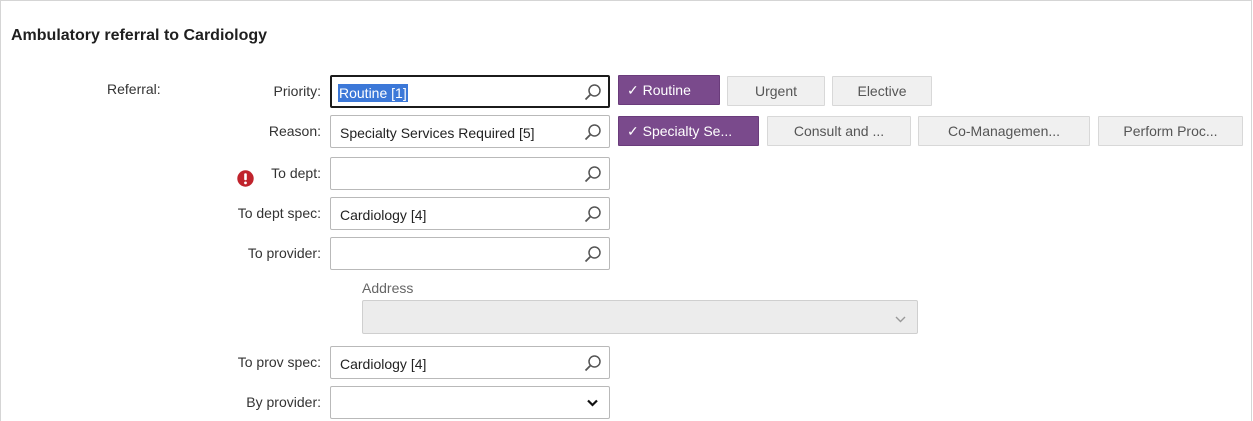 This screenshot has height=421, width=1253. What do you see at coordinates (236, 402) in the screenshot?
I see `by-provider-label-wrap: By provider:` at bounding box center [236, 402].